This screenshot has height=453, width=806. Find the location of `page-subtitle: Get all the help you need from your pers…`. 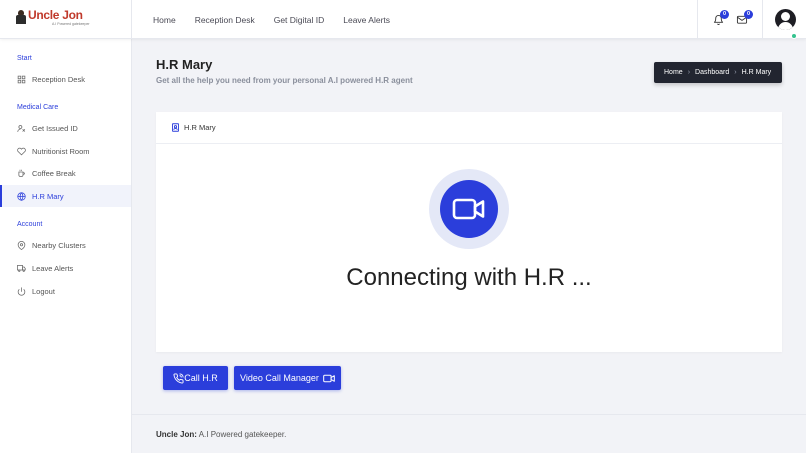

page-subtitle: Get all the help you need from your pers… is located at coordinates (284, 80).